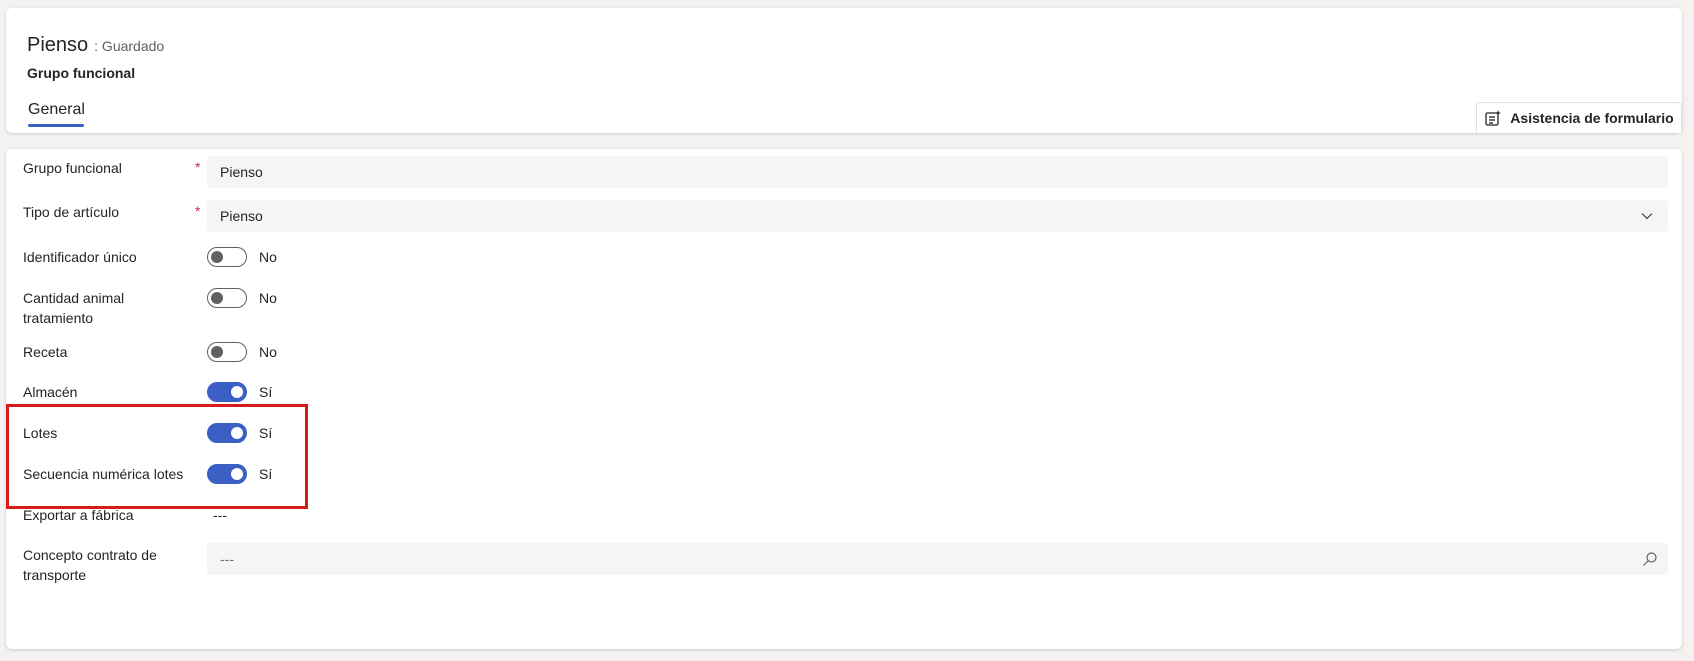  What do you see at coordinates (71, 212) in the screenshot?
I see `tipo-articulo-label: Tipo de artículo` at bounding box center [71, 212].